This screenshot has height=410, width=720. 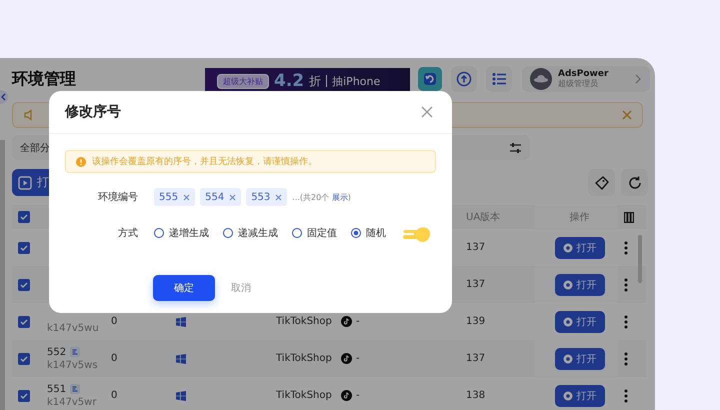 I want to click on play-icon, so click(x=25, y=183).